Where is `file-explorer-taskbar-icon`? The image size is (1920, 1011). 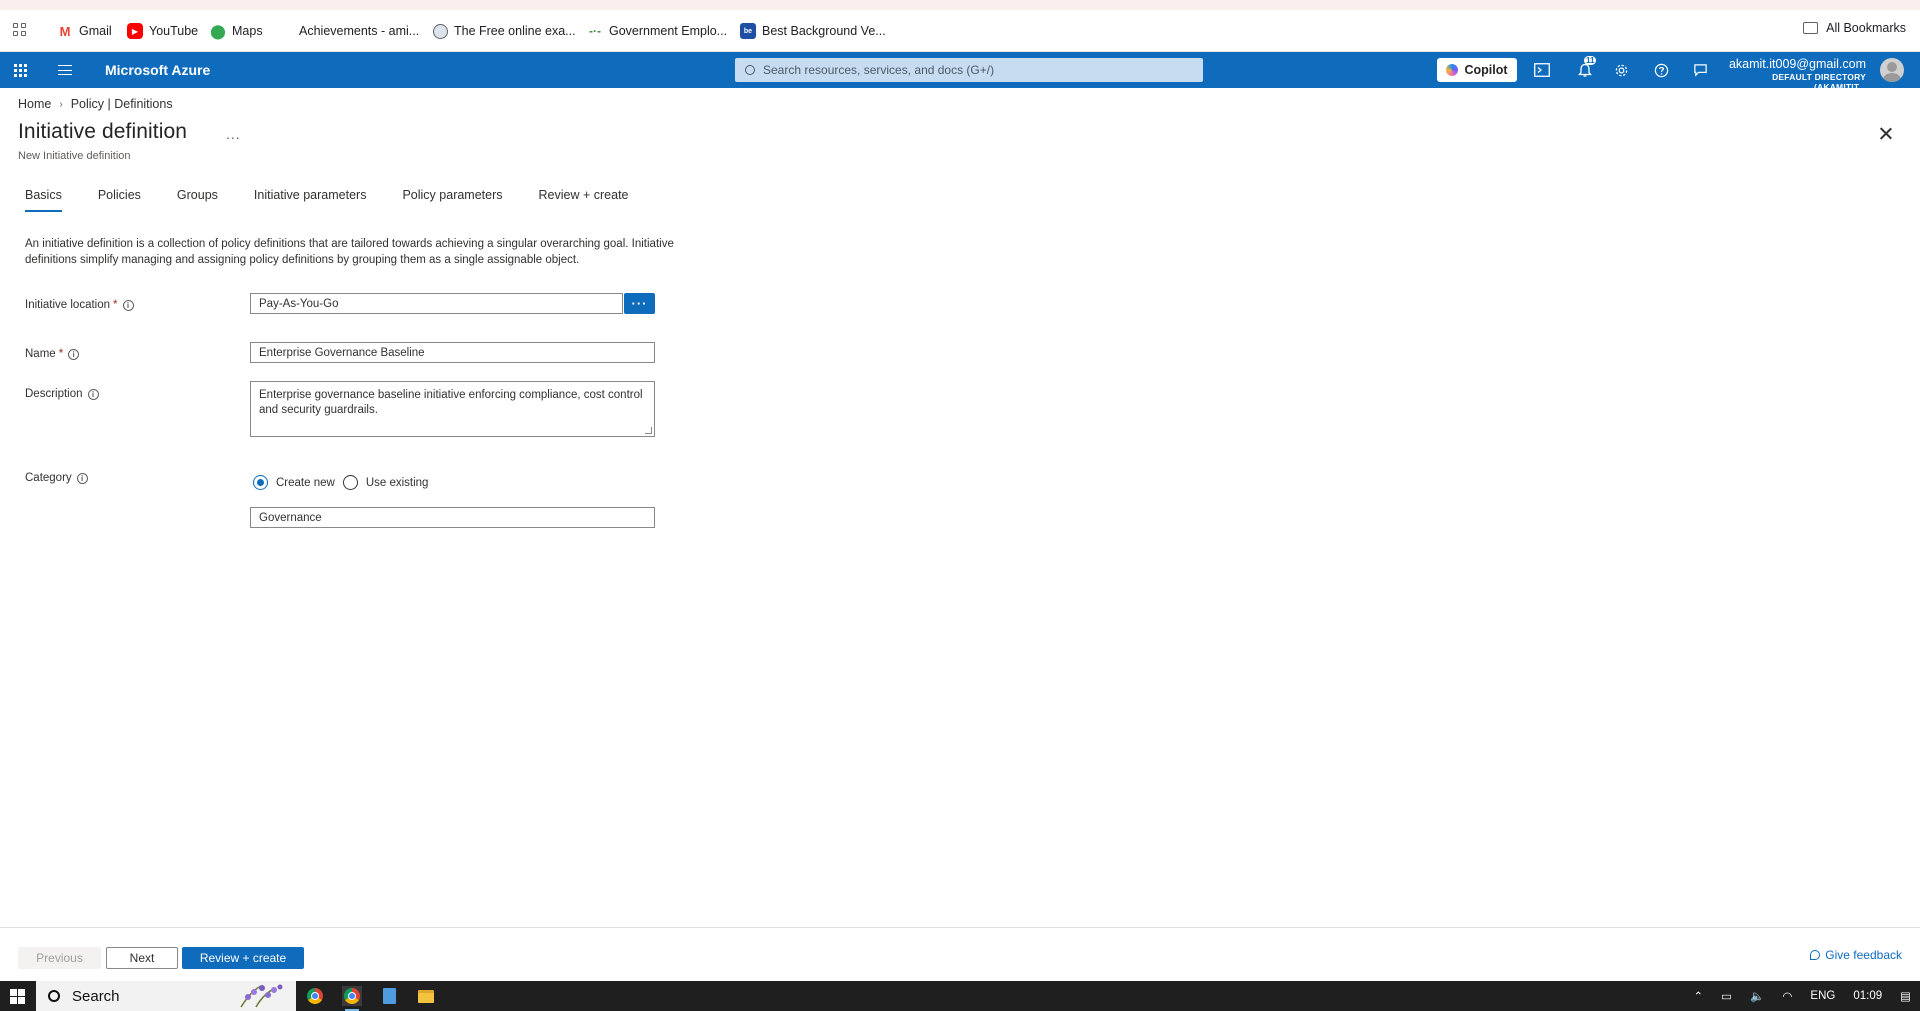
file-explorer-taskbar-icon is located at coordinates (426, 996).